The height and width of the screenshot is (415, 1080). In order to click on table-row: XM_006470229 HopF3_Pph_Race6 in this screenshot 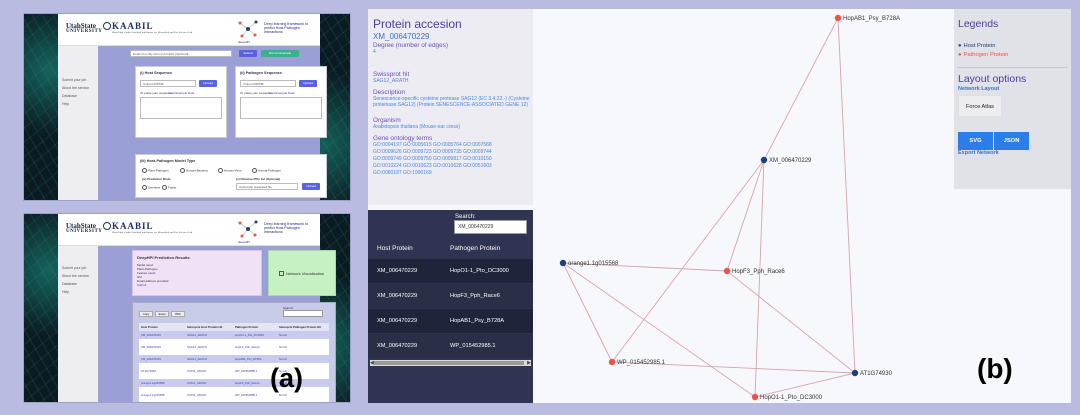, I will do `click(450, 296)`.